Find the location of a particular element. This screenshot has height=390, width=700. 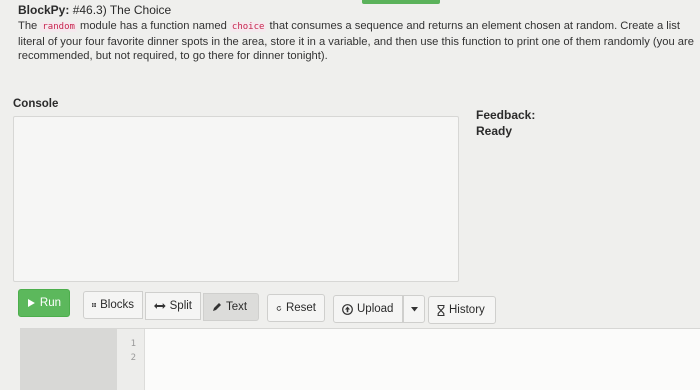

history-button: History is located at coordinates (462, 310).